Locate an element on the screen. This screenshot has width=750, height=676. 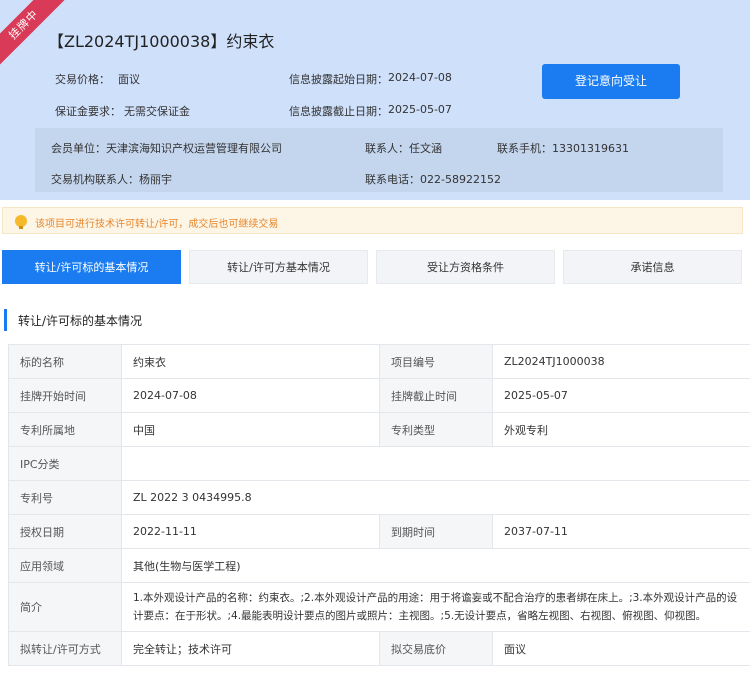
disclosure-start-value: 2024-07-08 is located at coordinates (420, 77).